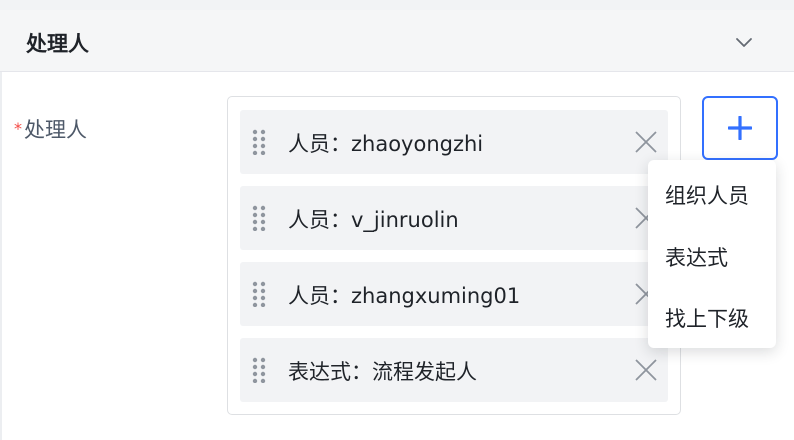  Describe the element at coordinates (707, 318) in the screenshot. I see `menu-item-find-superior-subordinate: 找上下级` at that location.